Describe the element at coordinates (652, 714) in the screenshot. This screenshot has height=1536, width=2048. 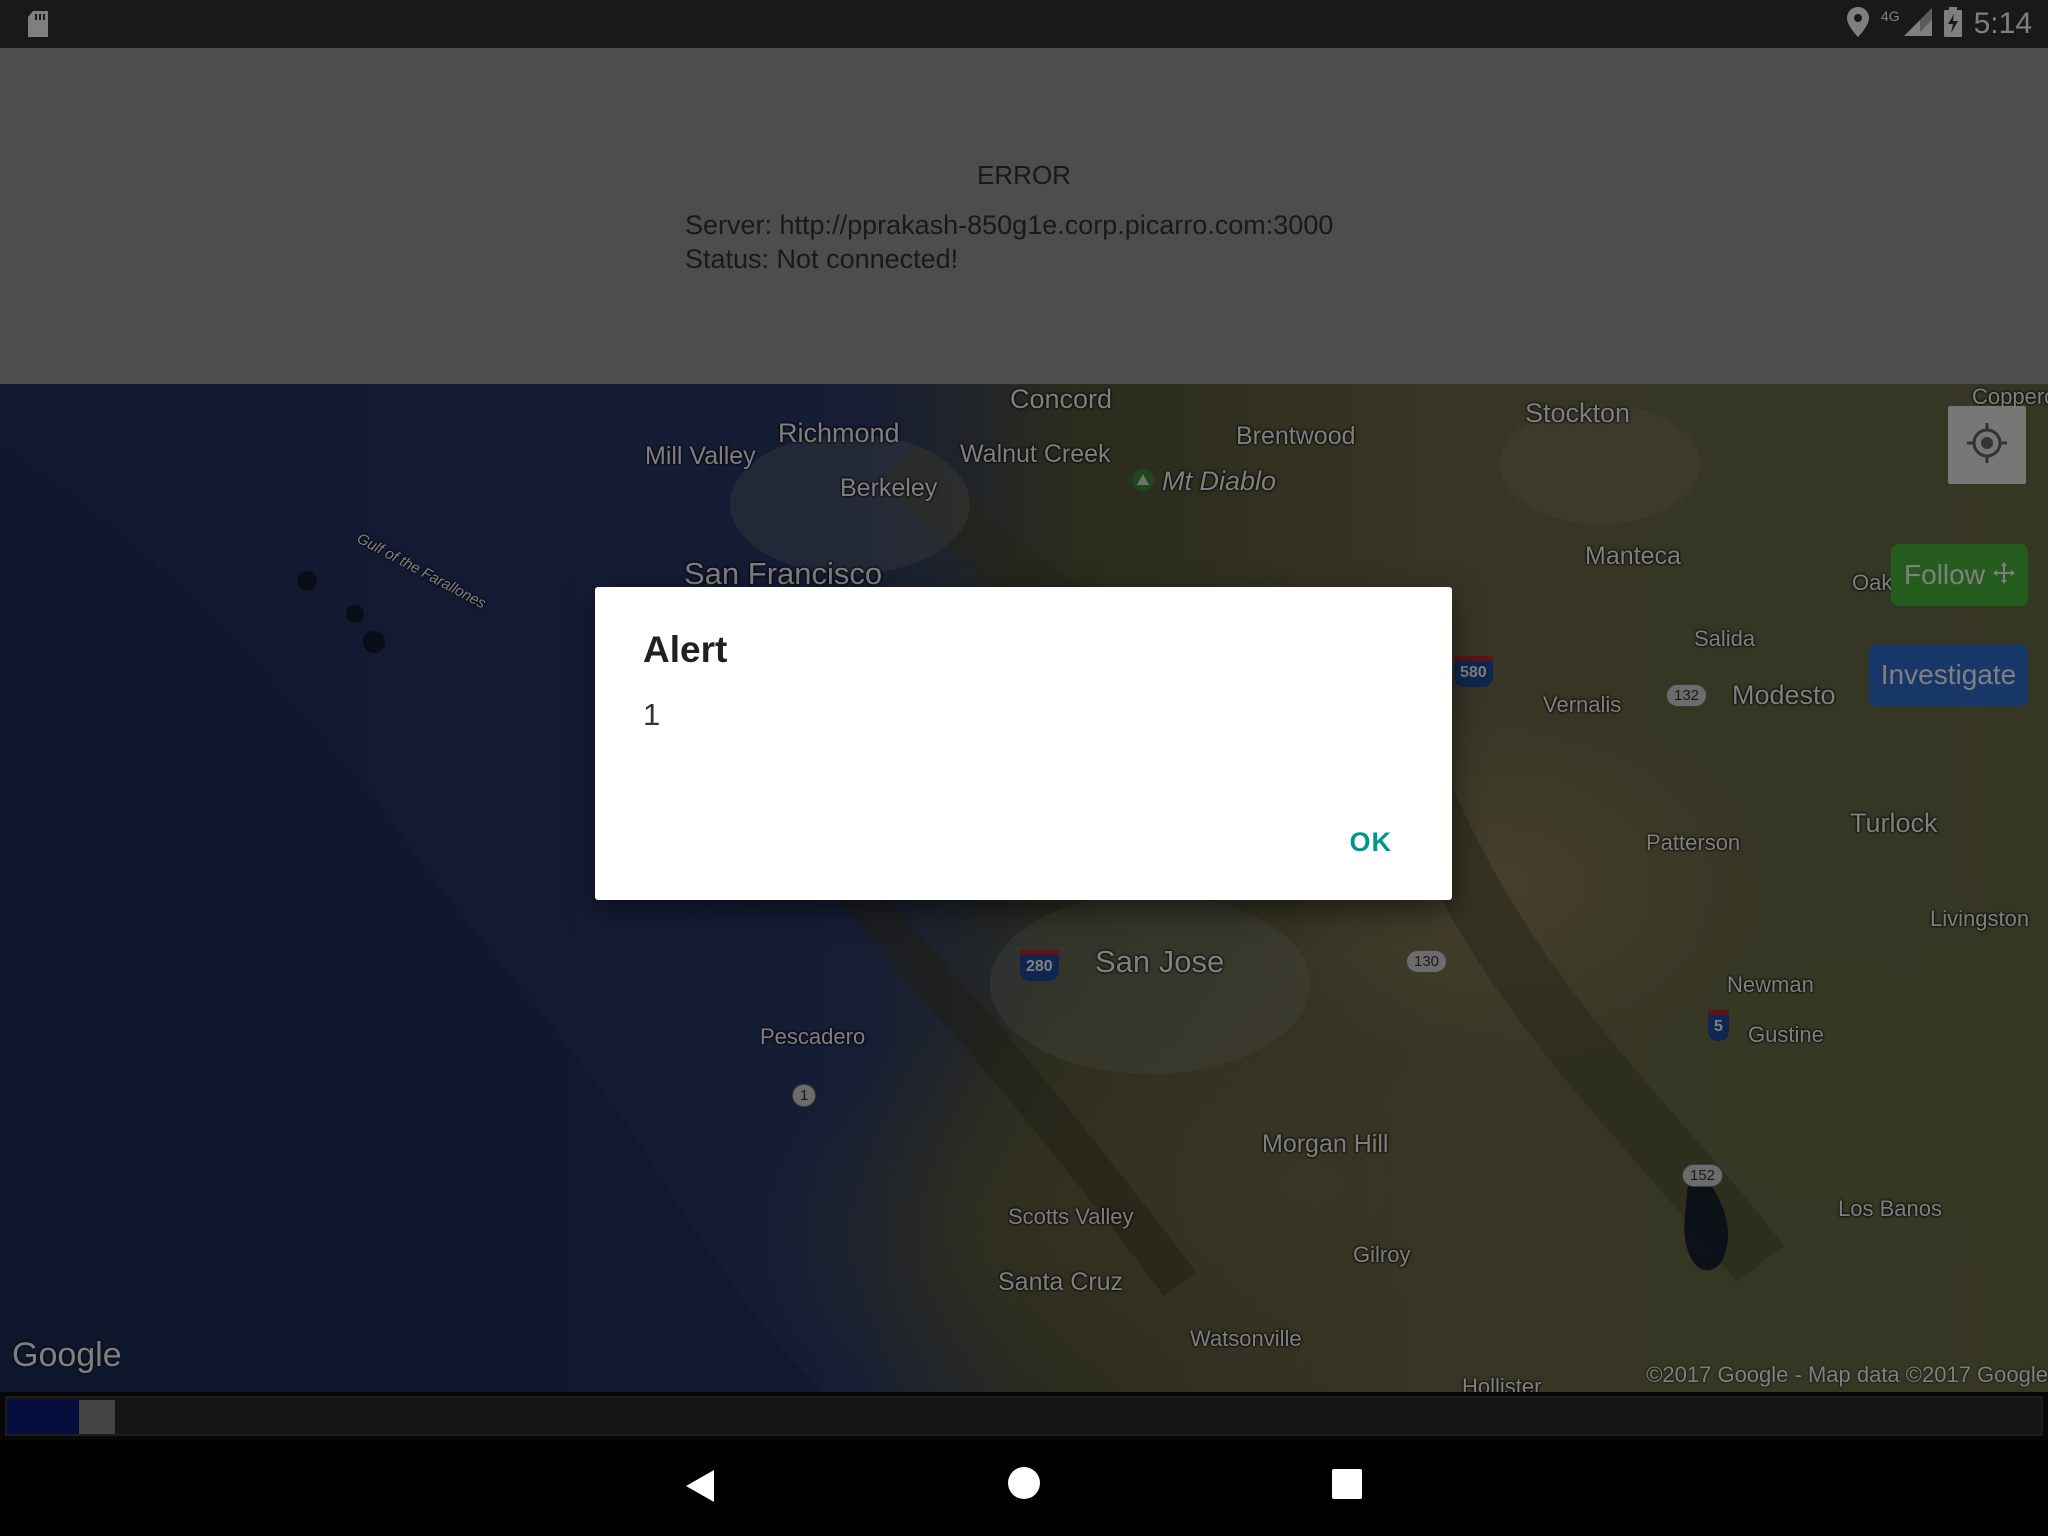
I see `dialog-message: 1` at that location.